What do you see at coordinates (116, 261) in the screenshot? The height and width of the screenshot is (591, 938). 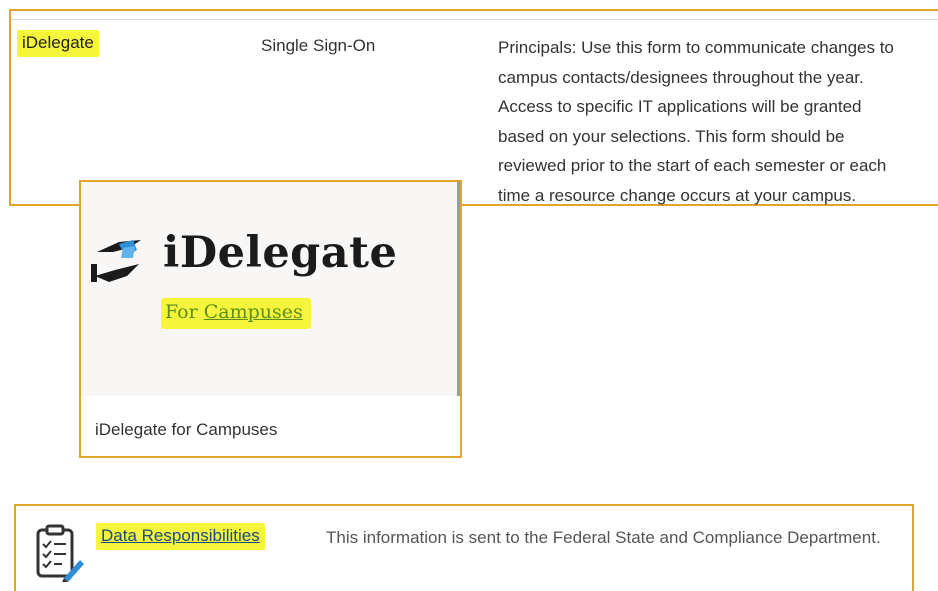 I see `hands-handoff-icon` at bounding box center [116, 261].